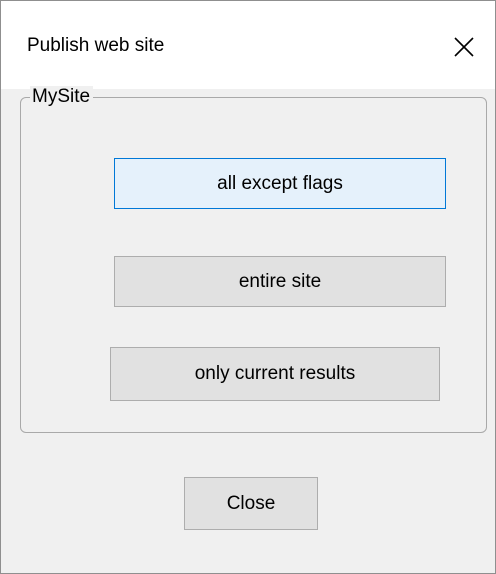  I want to click on only-current-results-button: only current results, so click(275, 374).